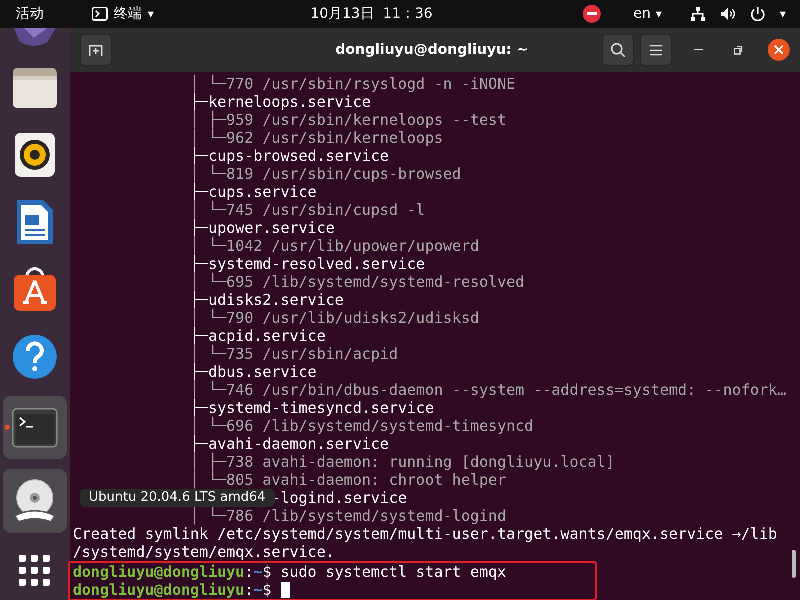 The height and width of the screenshot is (600, 800). Describe the element at coordinates (361, 426) in the screenshot. I see `terminal-line: │ └─696 /lib/systemd/systemd-timesyncd` at that location.